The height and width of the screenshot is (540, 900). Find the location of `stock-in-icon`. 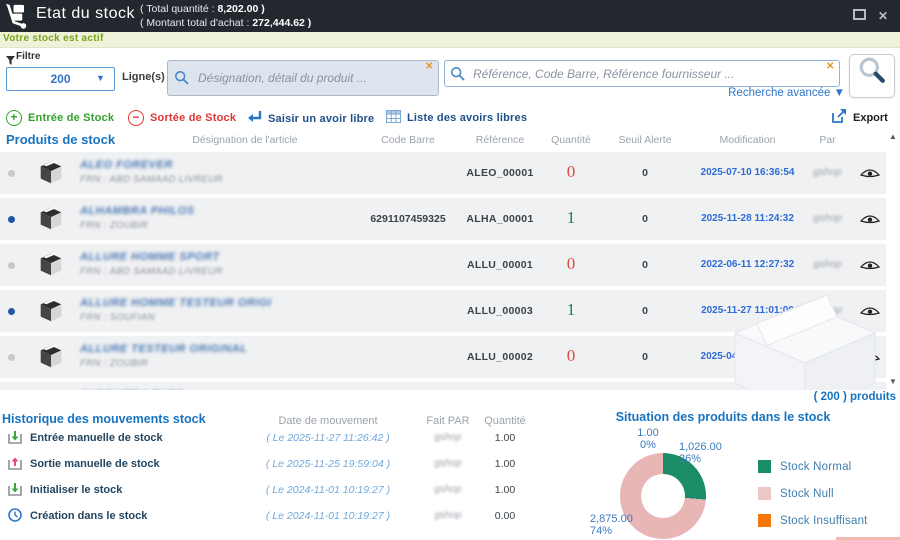

stock-in-icon is located at coordinates (15, 439).